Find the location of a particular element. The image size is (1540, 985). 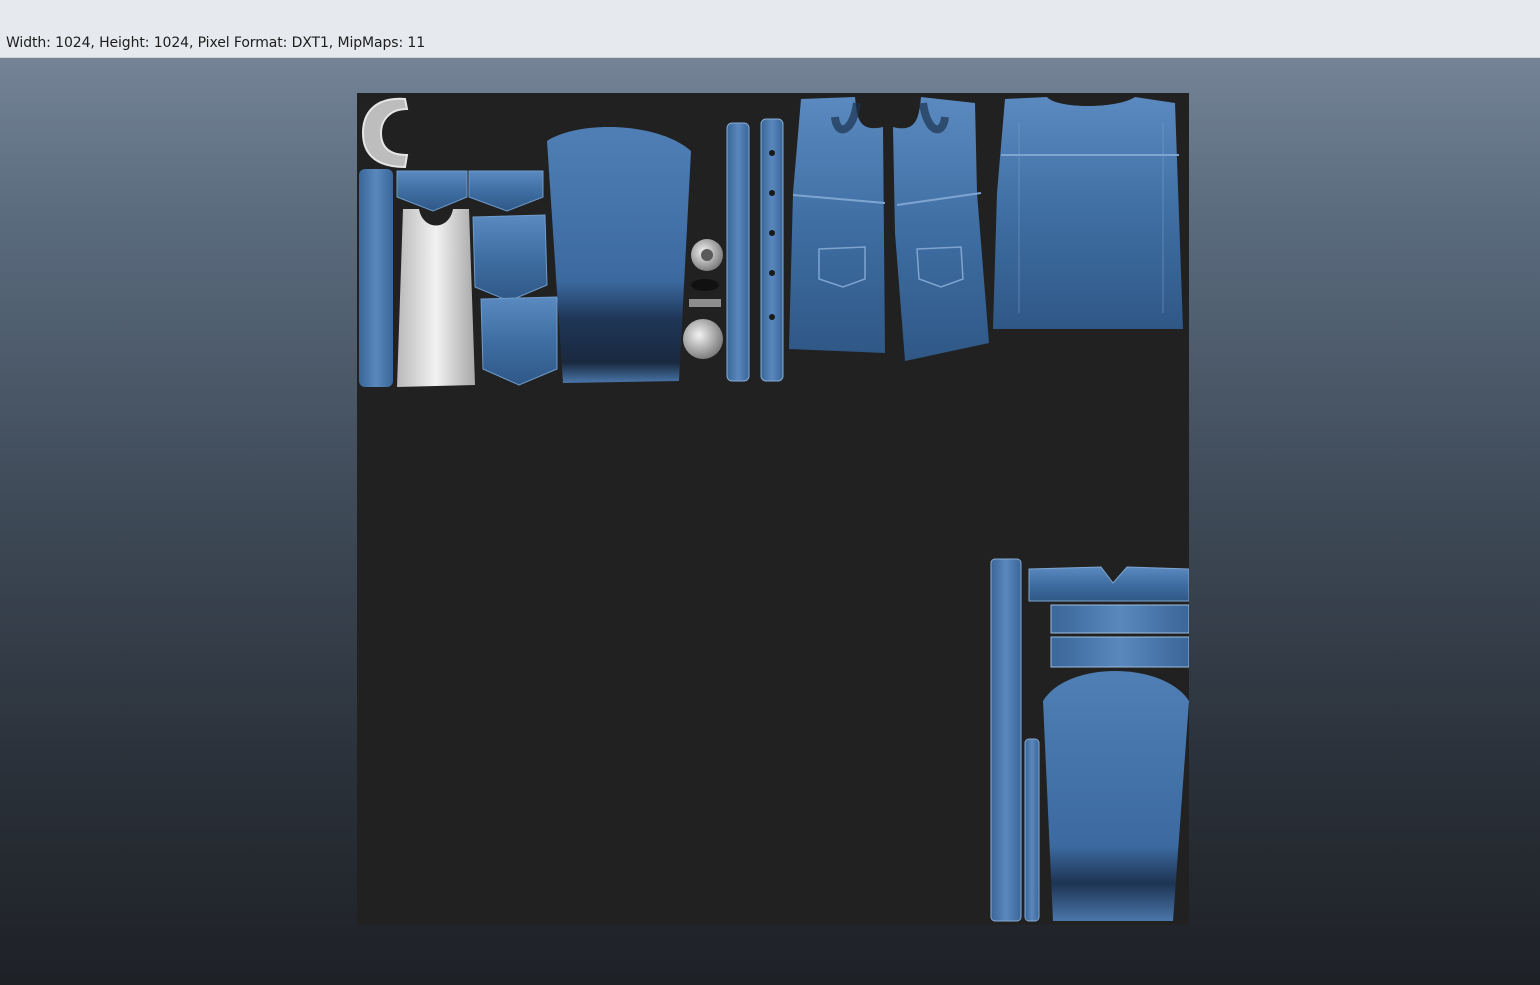

placket-strip-left is located at coordinates (738, 252).